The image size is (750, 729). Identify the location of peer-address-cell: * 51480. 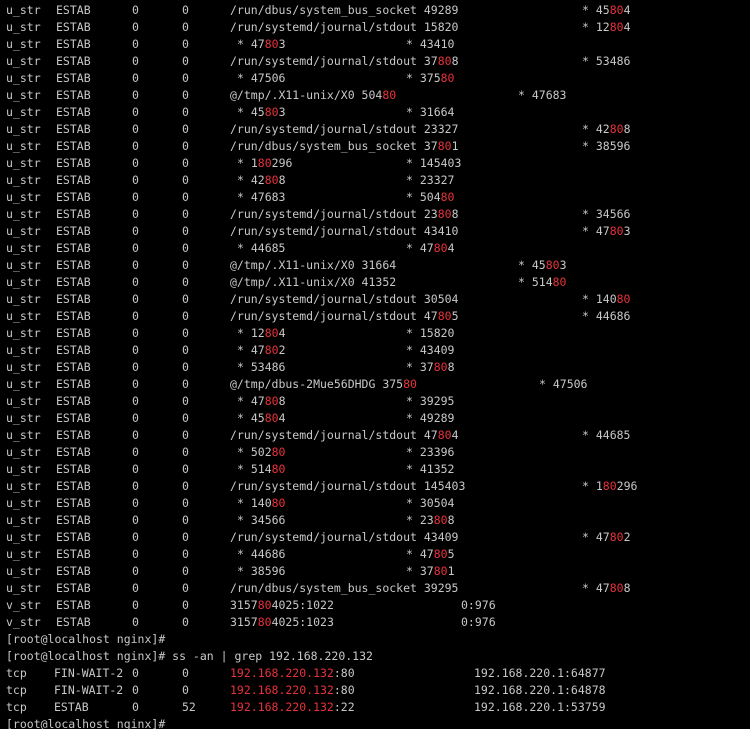
(542, 282).